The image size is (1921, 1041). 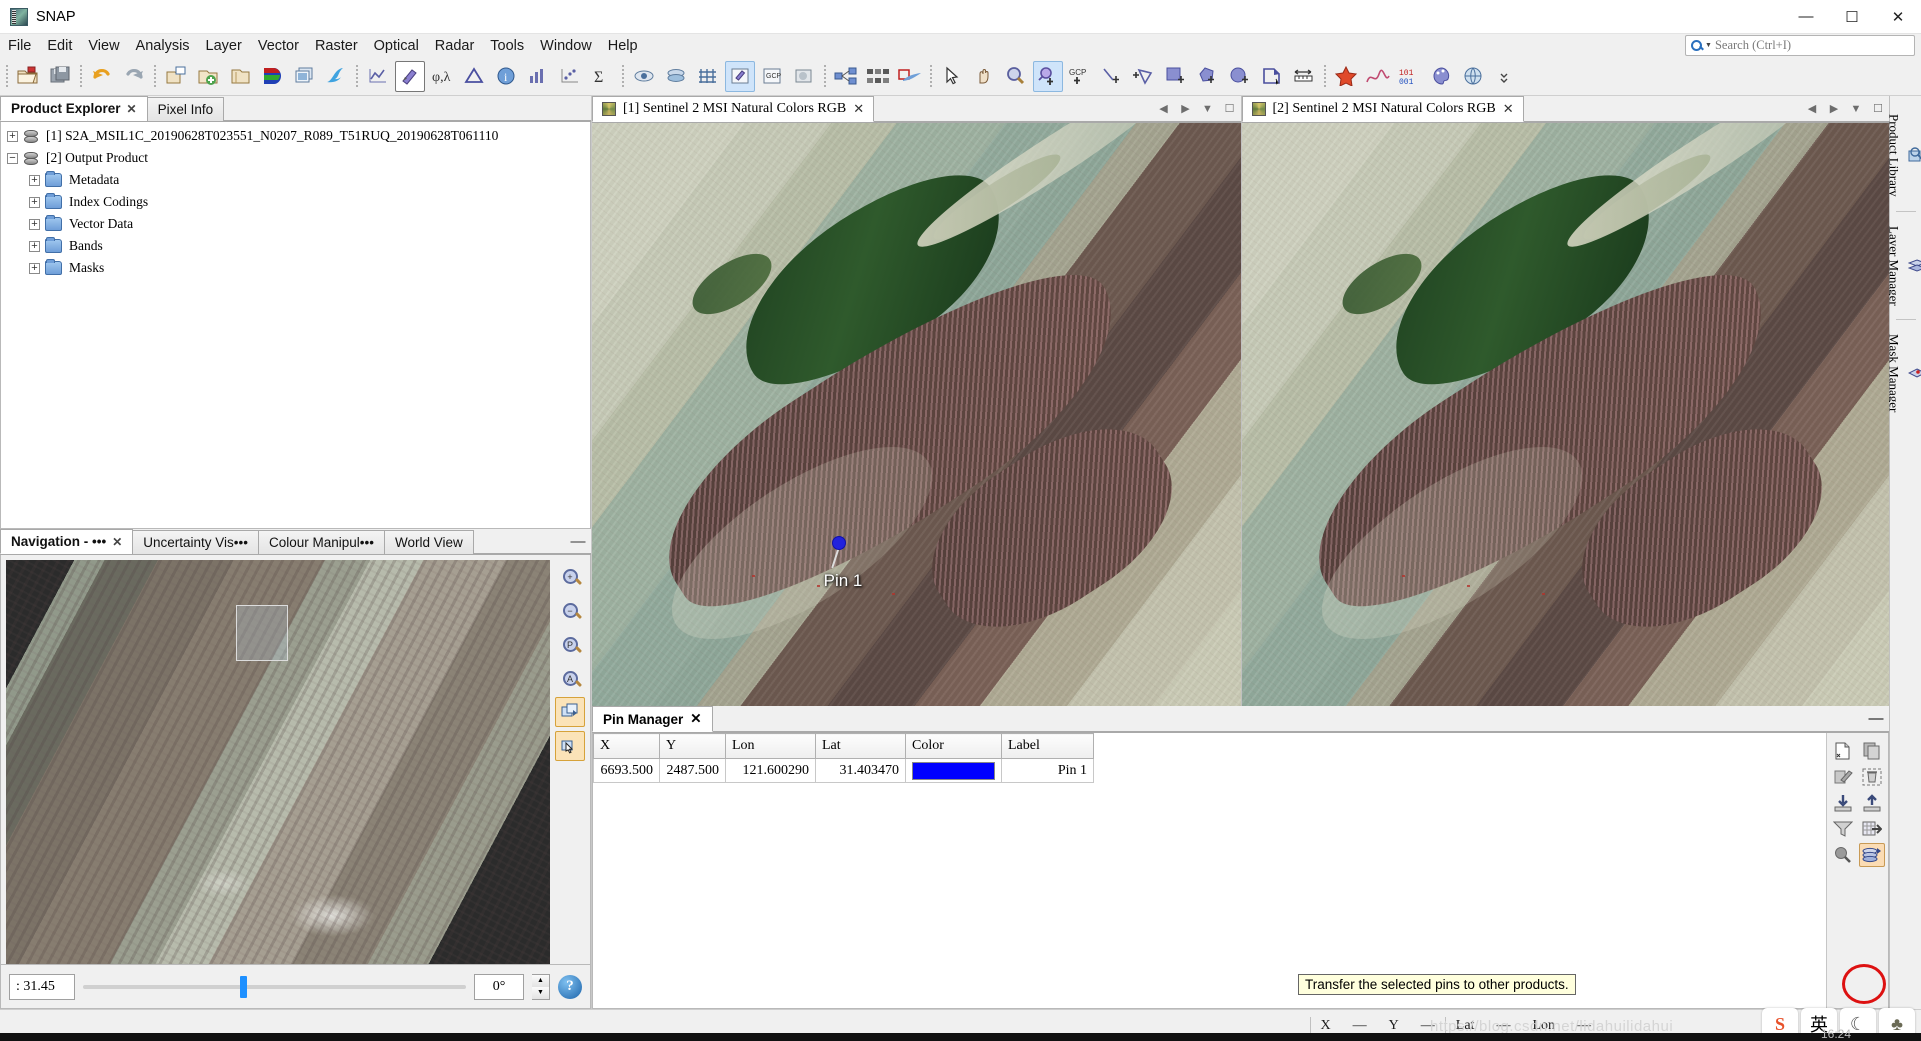 What do you see at coordinates (278, 46) in the screenshot?
I see `menu-vector: Vector` at bounding box center [278, 46].